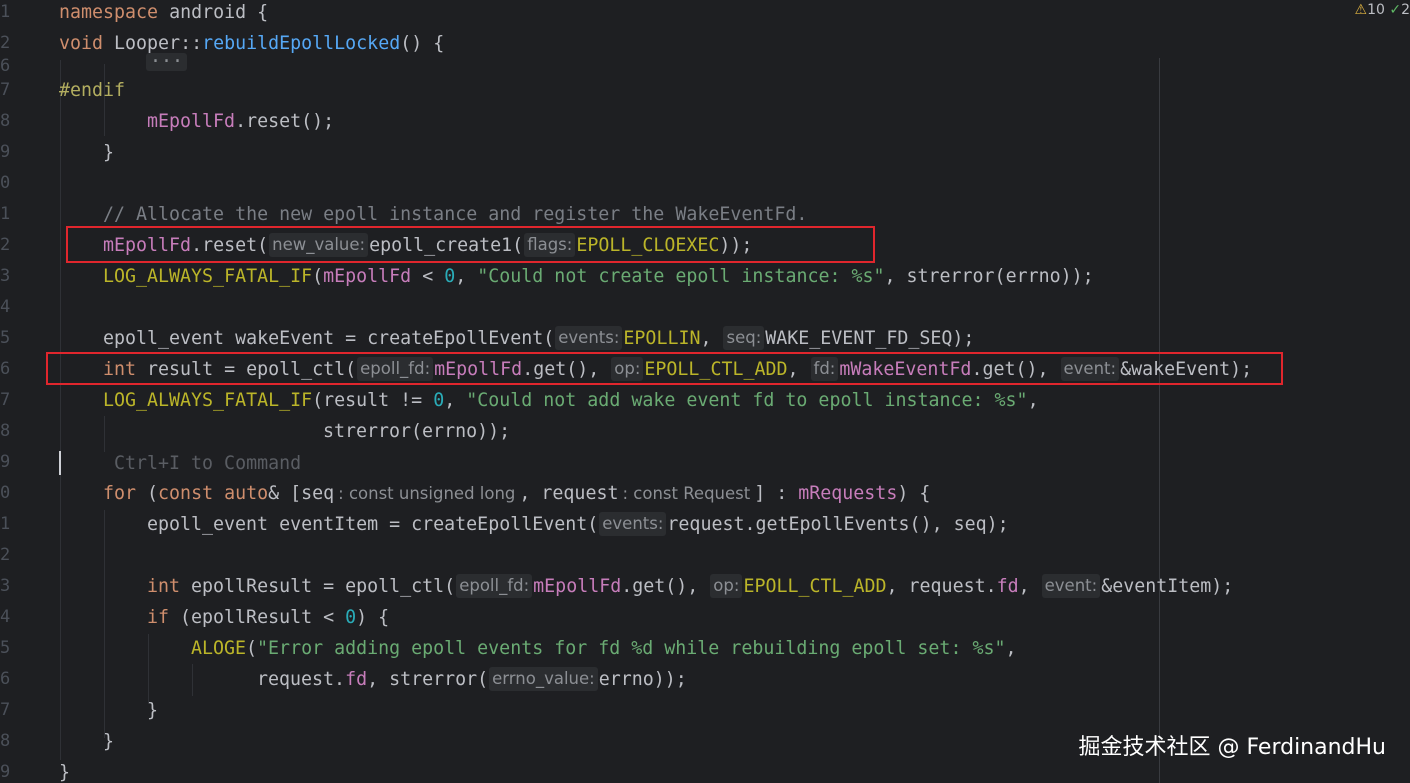 Image resolution: width=1410 pixels, height=783 pixels. What do you see at coordinates (569, 493) in the screenshot?
I see `code-text: , request` at bounding box center [569, 493].